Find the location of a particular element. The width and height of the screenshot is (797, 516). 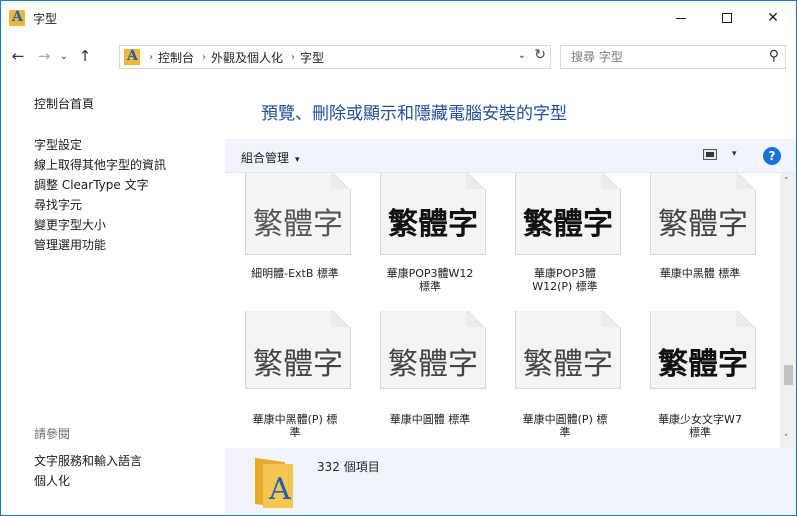

font-tile-pop3-w12p: 繁體字 華康POP3體 W12(P) 標準 is located at coordinates (560, 243).